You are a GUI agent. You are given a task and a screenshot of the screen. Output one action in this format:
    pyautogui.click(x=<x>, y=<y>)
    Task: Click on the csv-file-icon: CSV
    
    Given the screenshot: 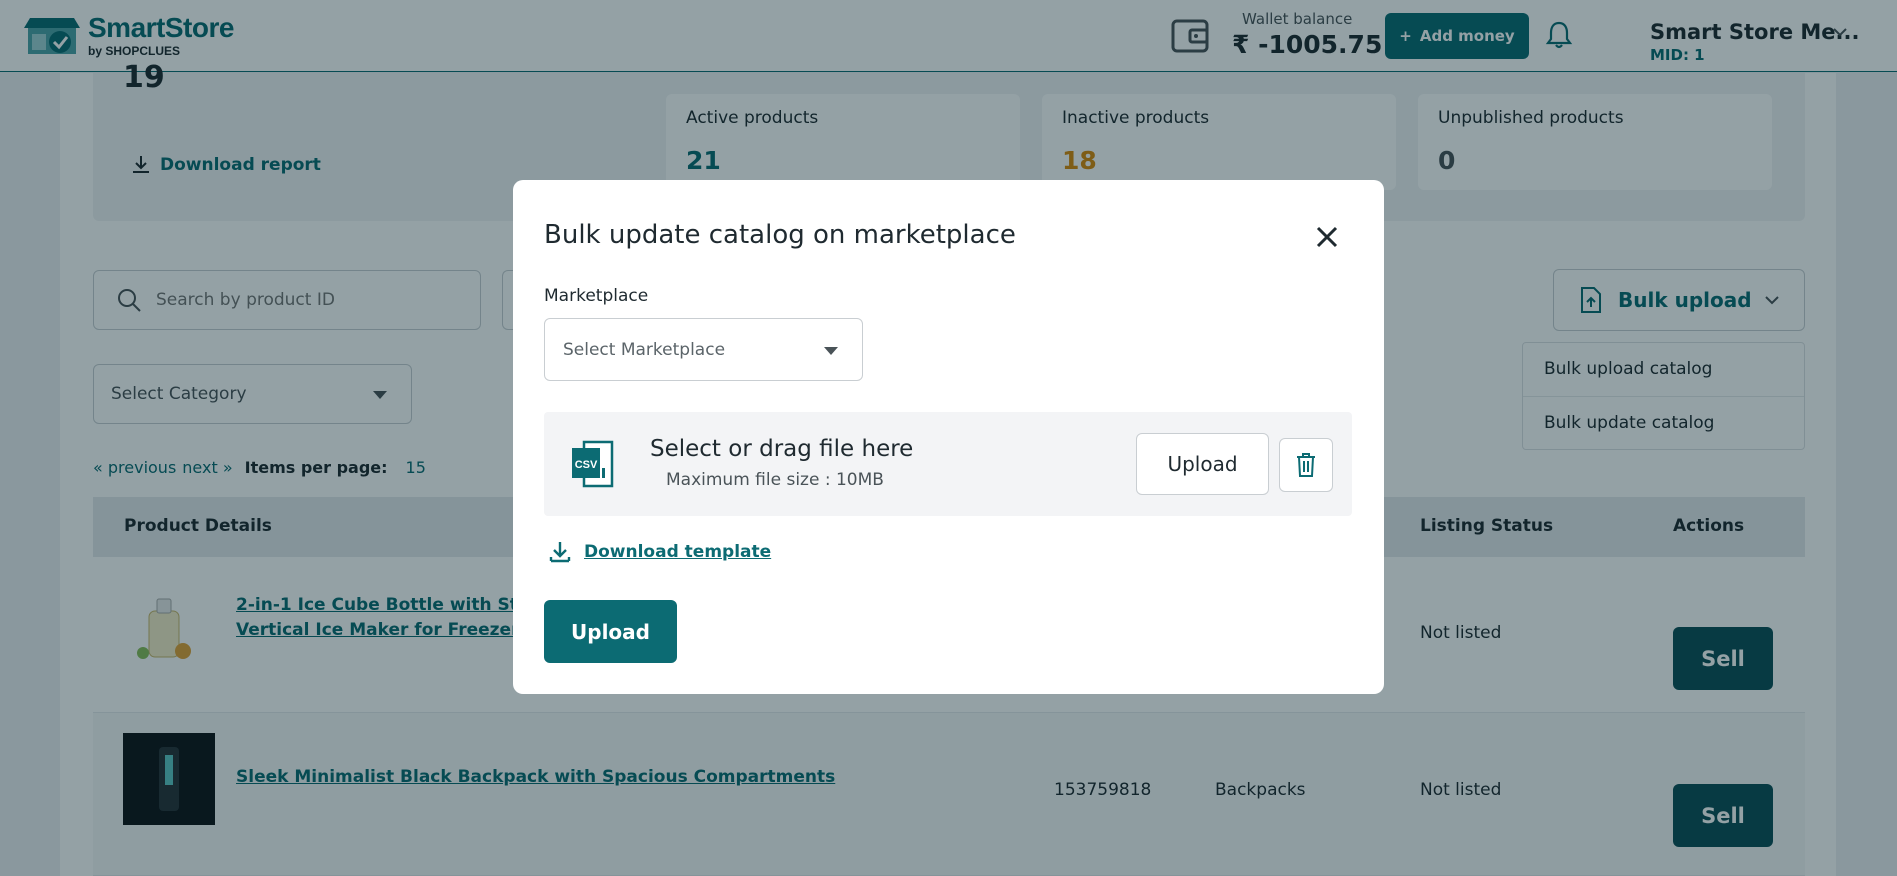 What is the action you would take?
    pyautogui.click(x=593, y=464)
    